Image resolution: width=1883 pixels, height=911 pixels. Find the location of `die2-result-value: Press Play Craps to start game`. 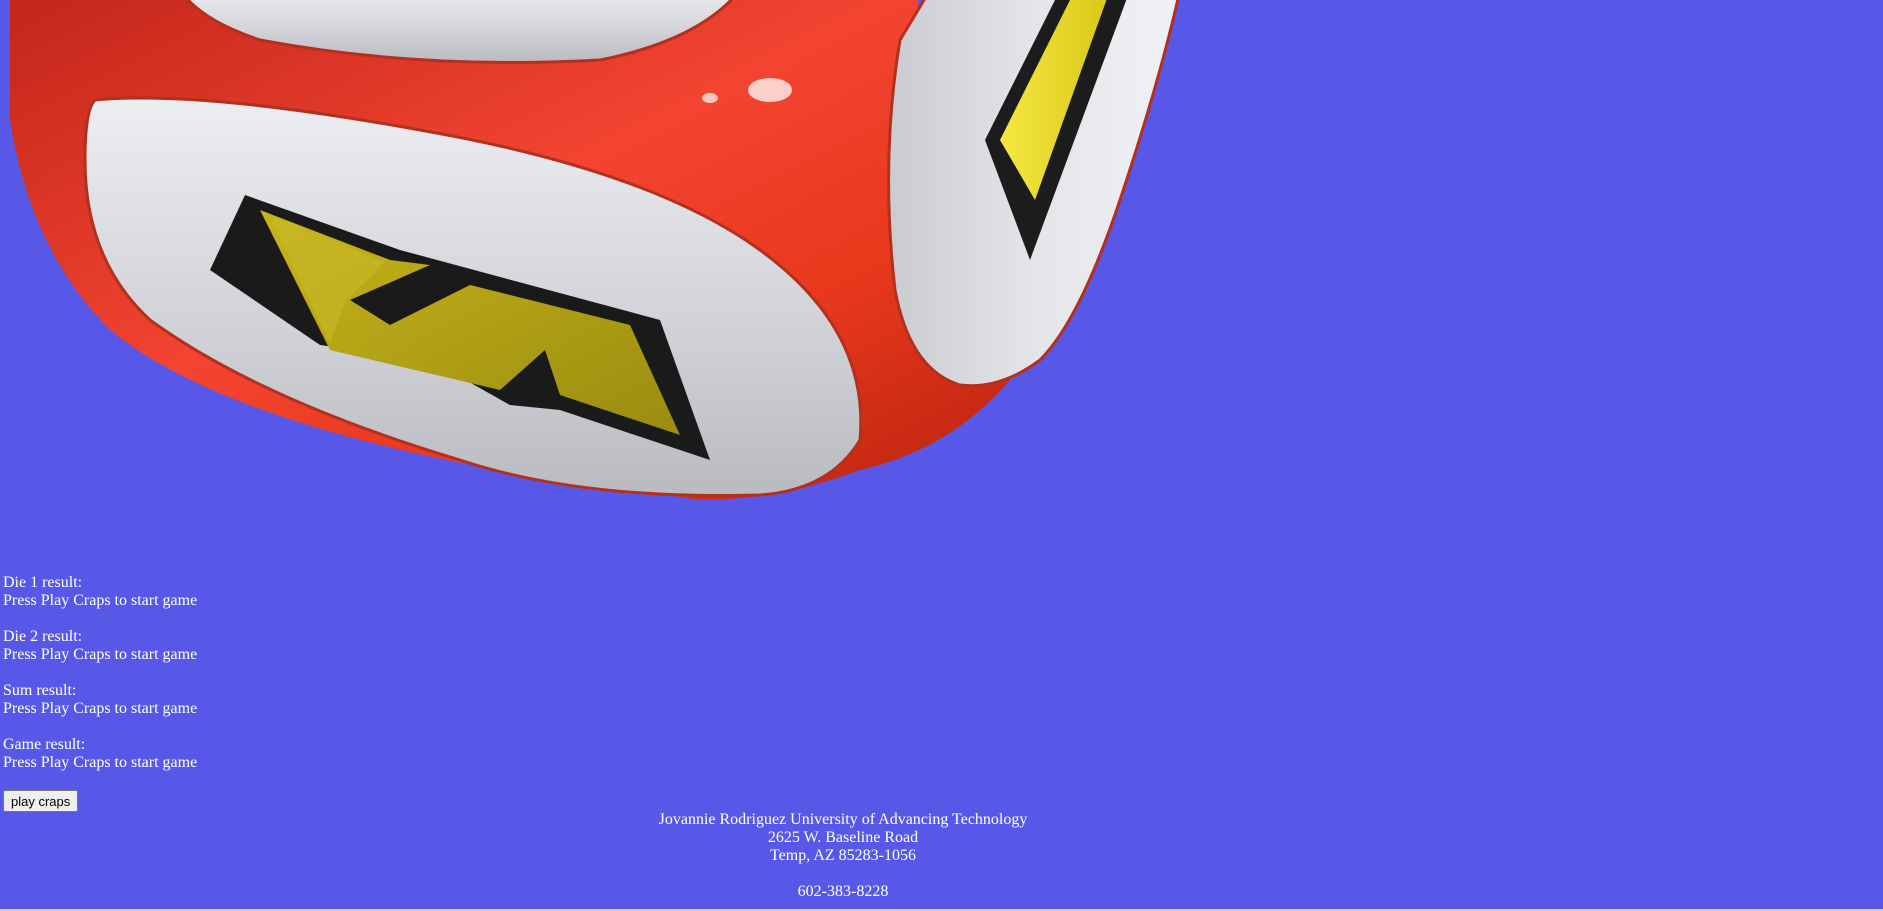

die2-result-value: Press Play Craps to start game is located at coordinates (100, 654).